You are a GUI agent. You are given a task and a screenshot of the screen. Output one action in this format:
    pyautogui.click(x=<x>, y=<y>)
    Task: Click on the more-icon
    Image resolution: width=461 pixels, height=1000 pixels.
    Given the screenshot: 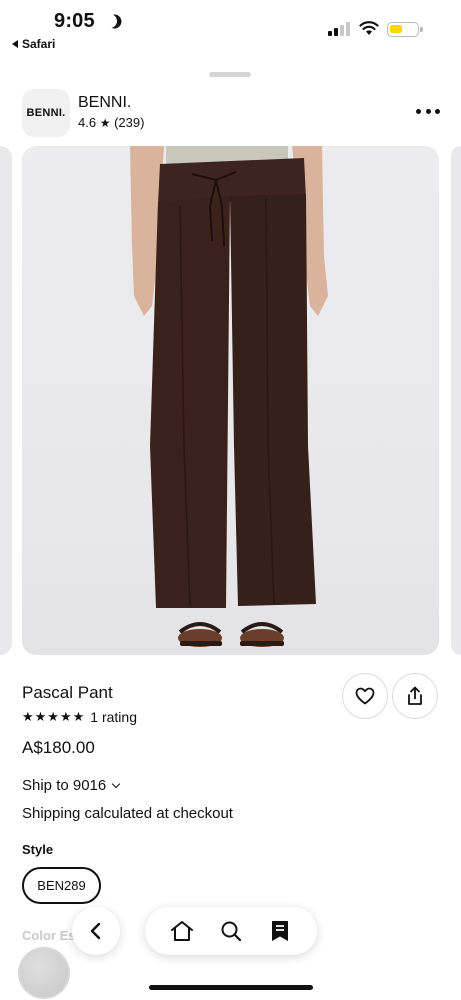 What is the action you would take?
    pyautogui.click(x=428, y=111)
    